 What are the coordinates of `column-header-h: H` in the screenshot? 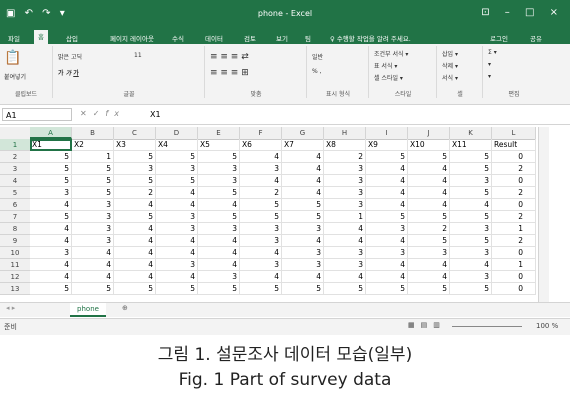 It's located at (345, 133).